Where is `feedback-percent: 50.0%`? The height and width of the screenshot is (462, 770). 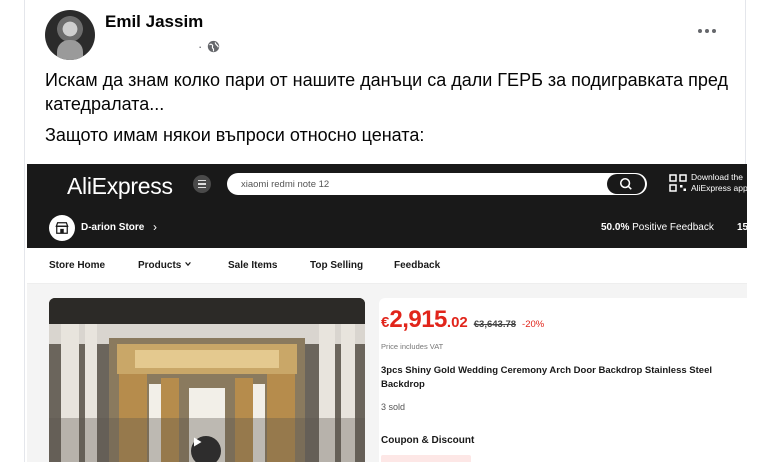 feedback-percent: 50.0% is located at coordinates (615, 227).